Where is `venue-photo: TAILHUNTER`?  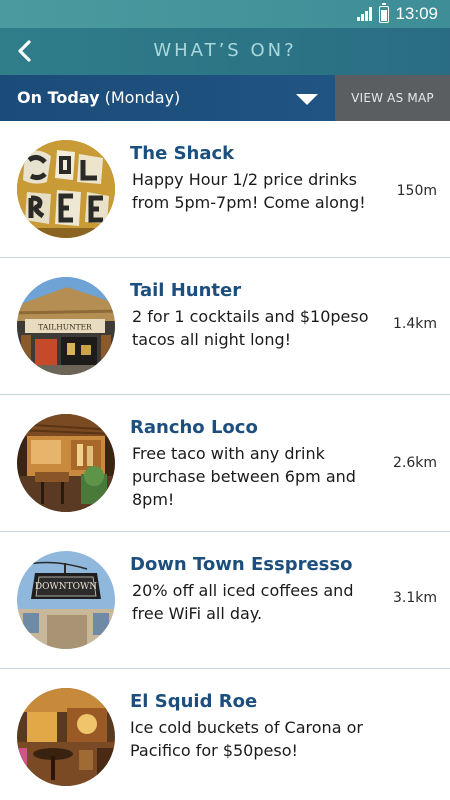 venue-photo: TAILHUNTER is located at coordinates (66, 326).